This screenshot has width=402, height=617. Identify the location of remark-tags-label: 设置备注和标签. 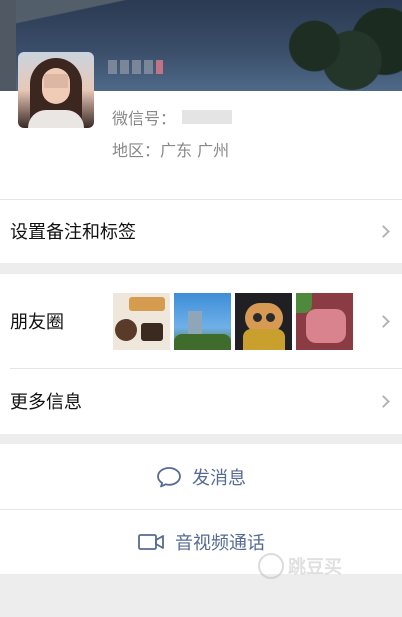
(73, 232).